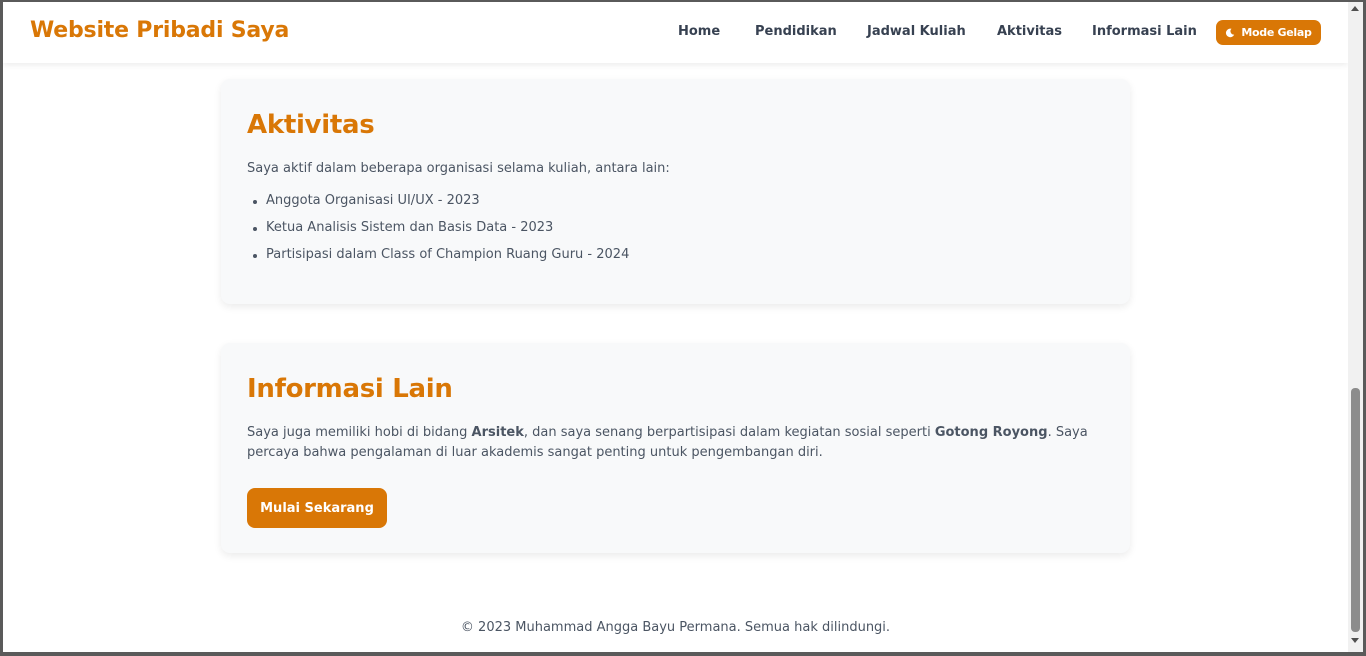 This screenshot has height=656, width=1366. Describe the element at coordinates (1230, 32) in the screenshot. I see `moon-icon` at that location.